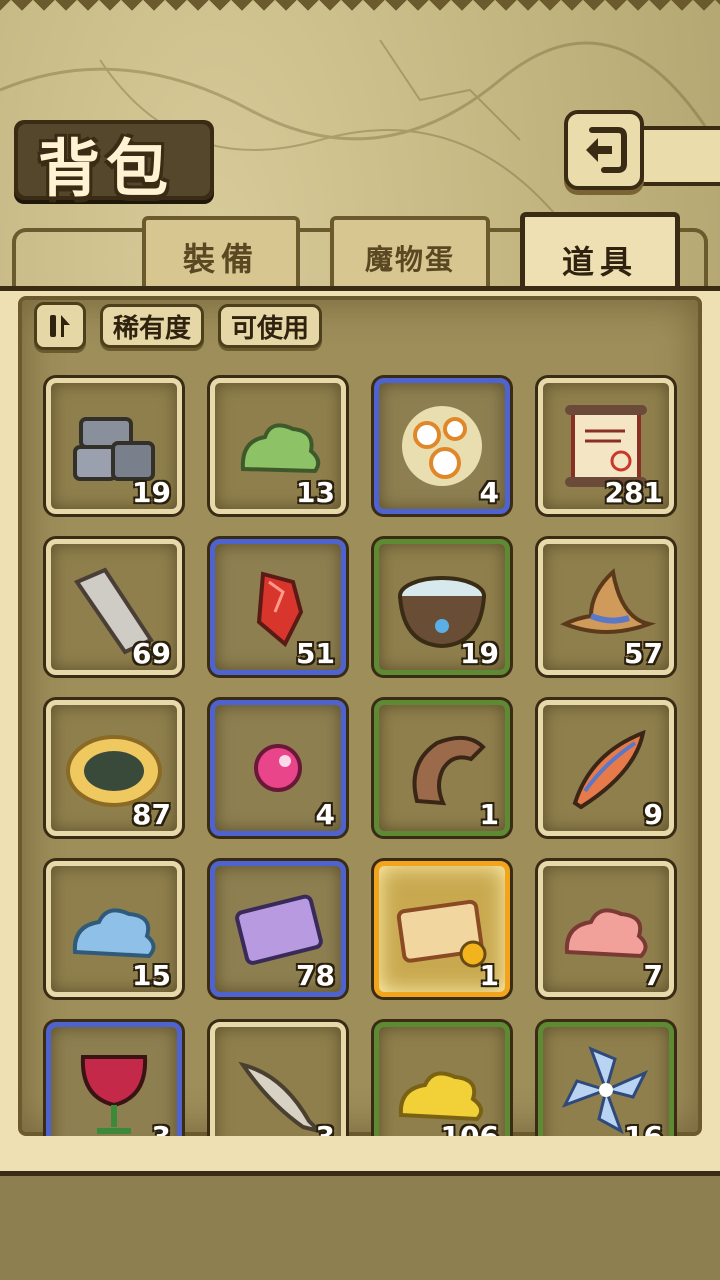 The width and height of the screenshot is (720, 1280). I want to click on item-quantity: 281, so click(633, 492).